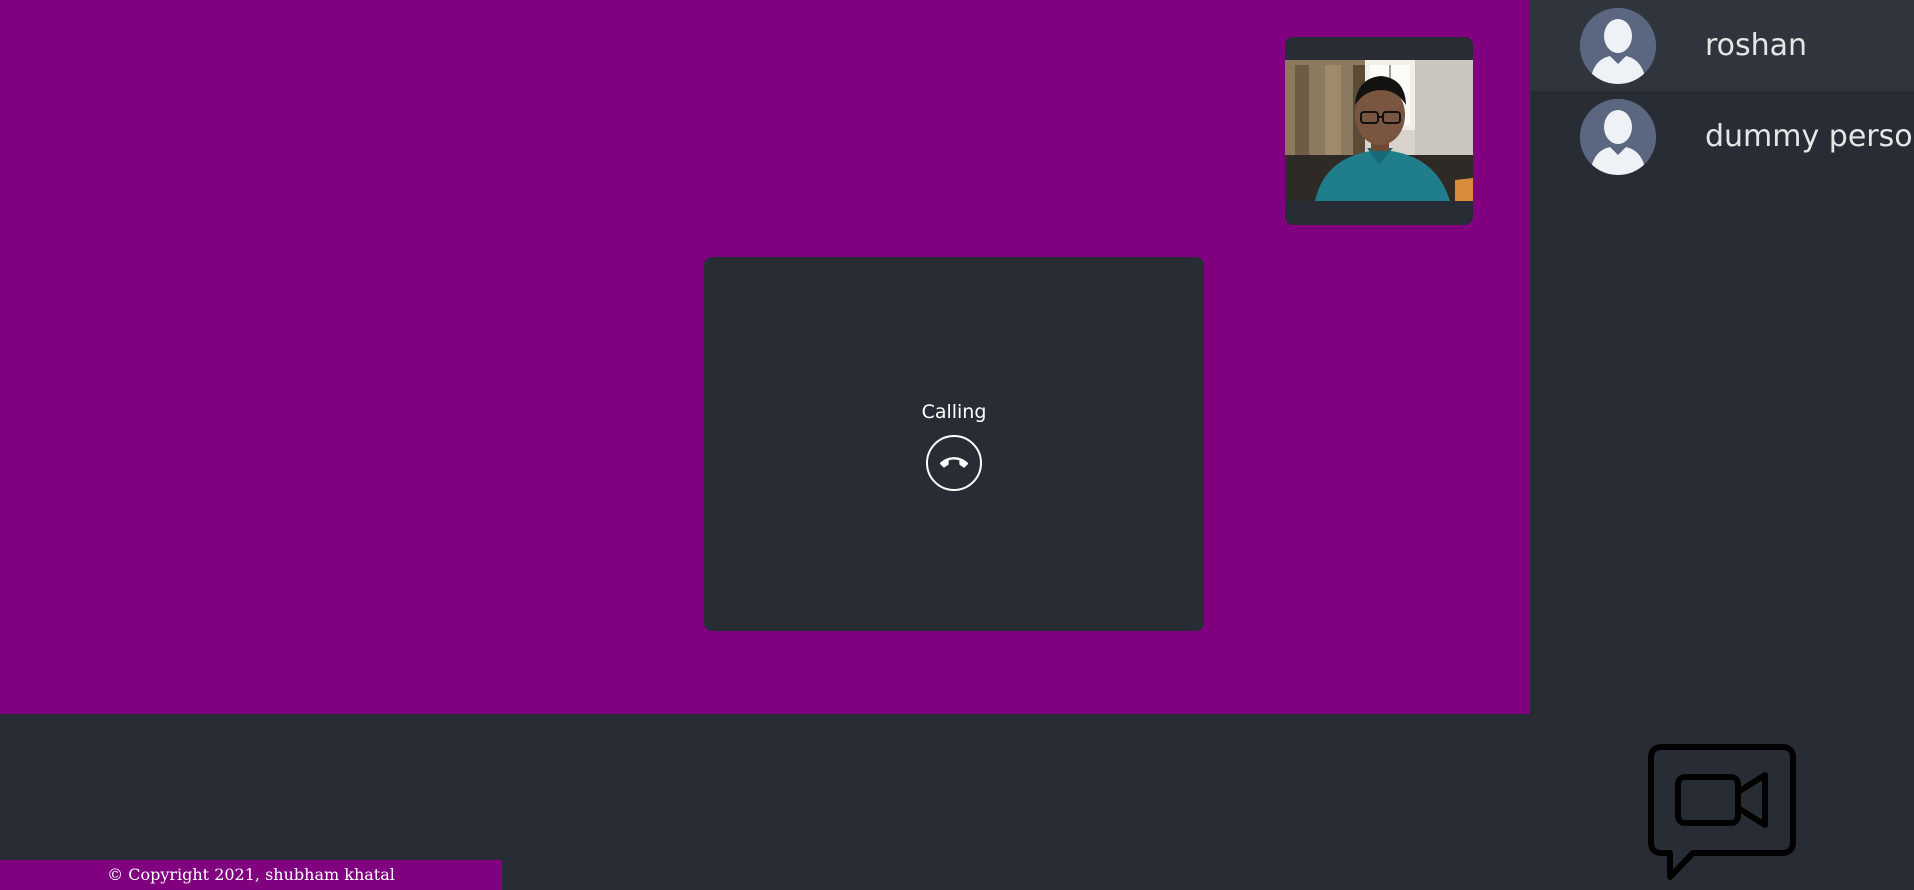  I want to click on calling-status-text: Calling, so click(954, 412).